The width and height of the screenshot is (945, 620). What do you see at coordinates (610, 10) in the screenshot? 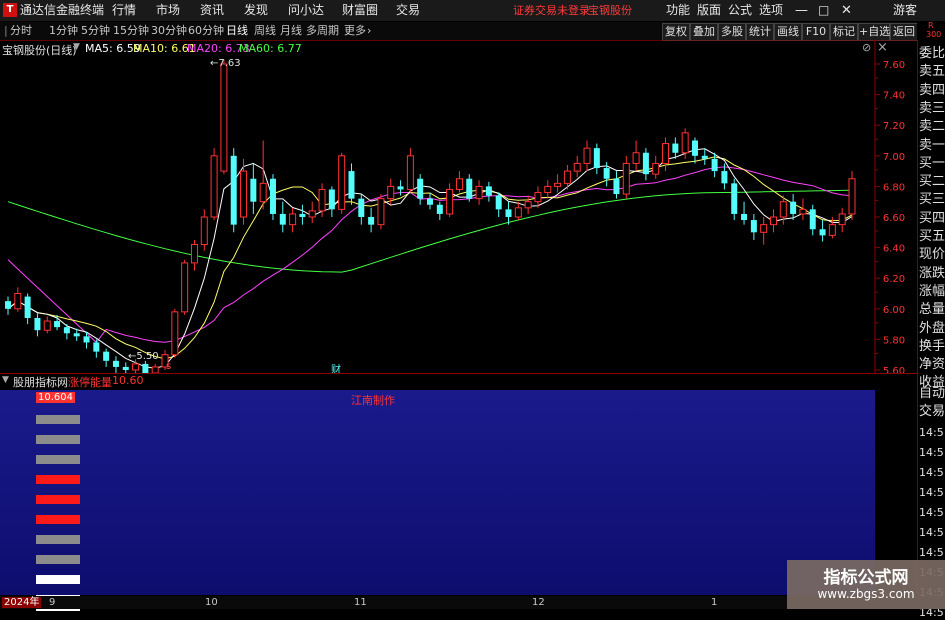
I see `current-stock: 宝钢股份` at bounding box center [610, 10].